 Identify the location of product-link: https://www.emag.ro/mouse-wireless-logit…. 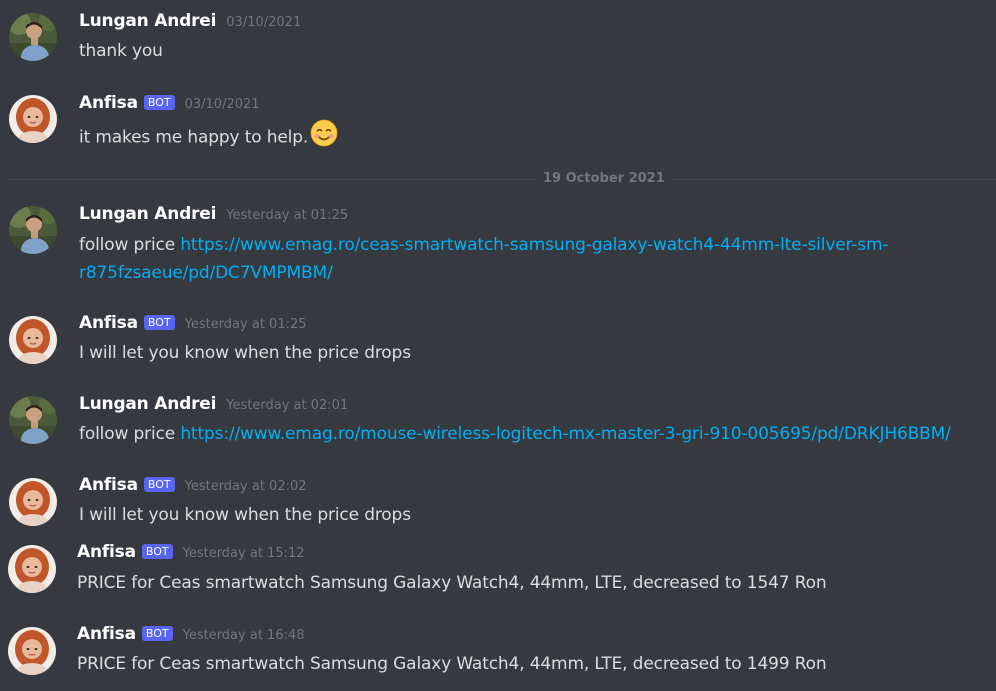
(565, 434).